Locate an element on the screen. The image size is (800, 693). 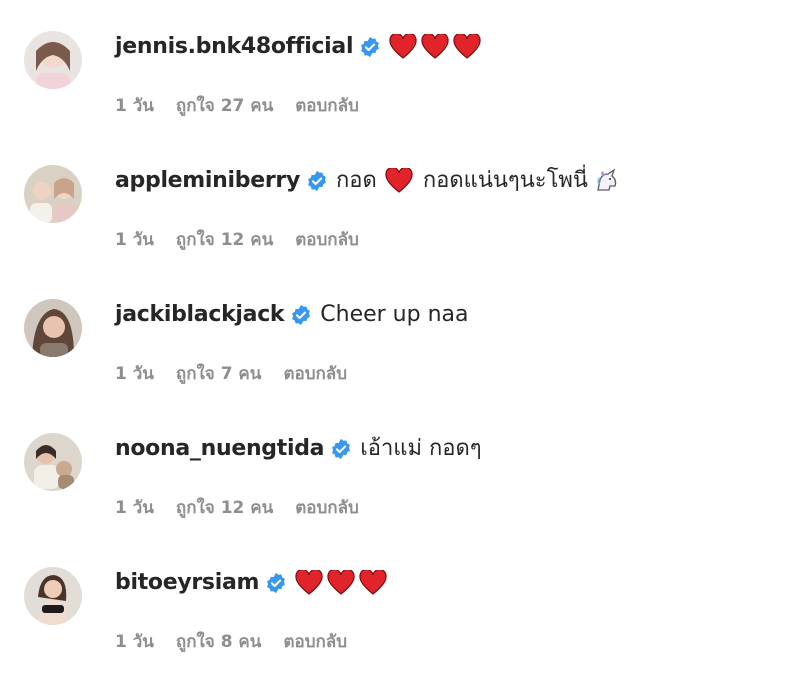
username: bitoeyrsiam is located at coordinates (187, 583).